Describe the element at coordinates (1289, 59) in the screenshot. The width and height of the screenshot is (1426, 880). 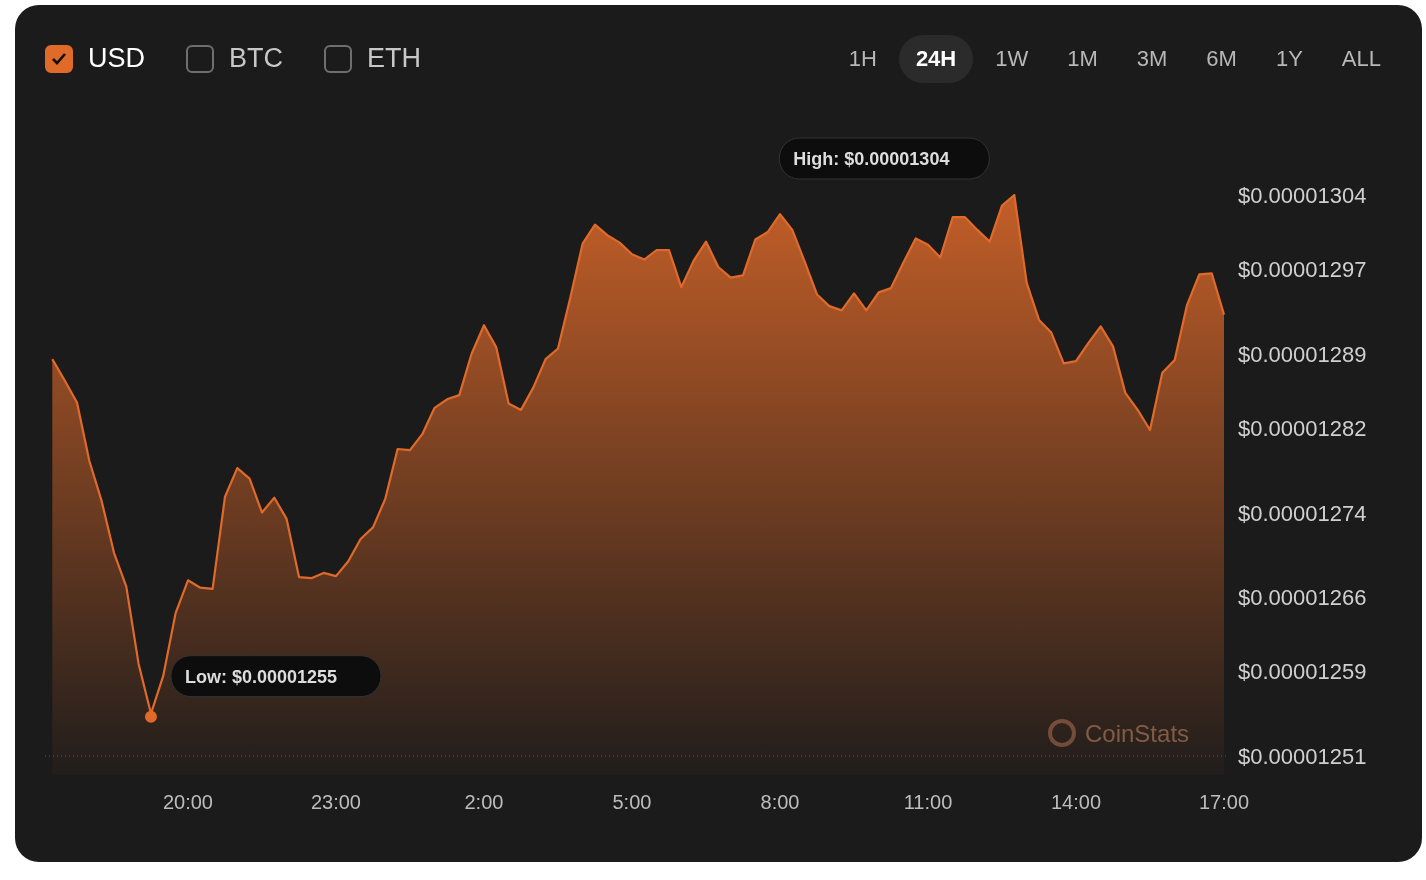
I see `range-tab: 1Y` at that location.